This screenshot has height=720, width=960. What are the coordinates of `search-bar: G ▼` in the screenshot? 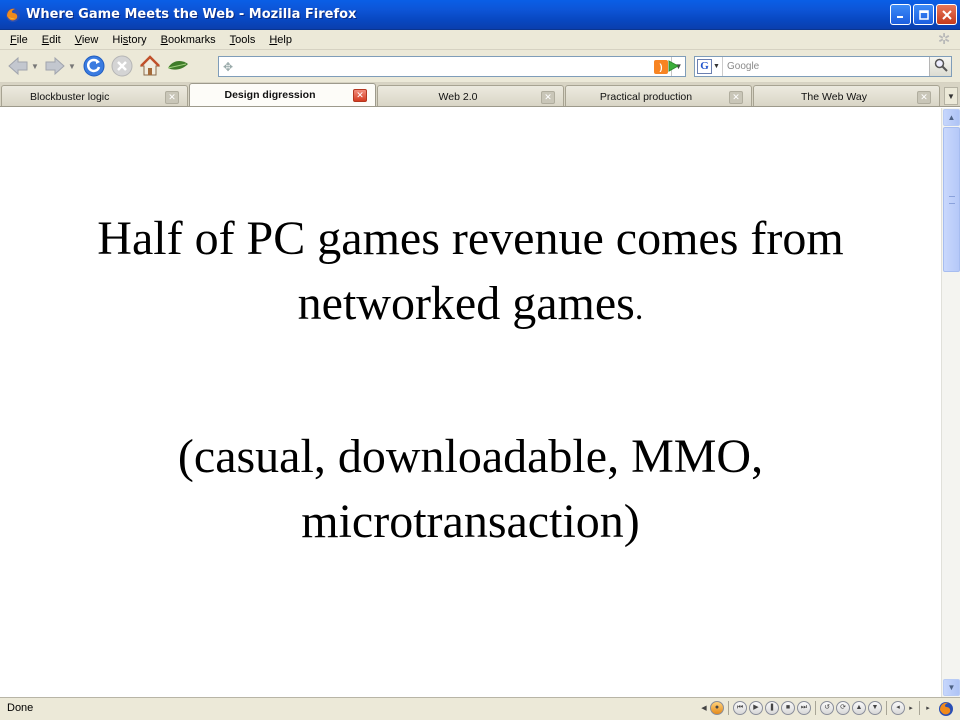 It's located at (823, 66).